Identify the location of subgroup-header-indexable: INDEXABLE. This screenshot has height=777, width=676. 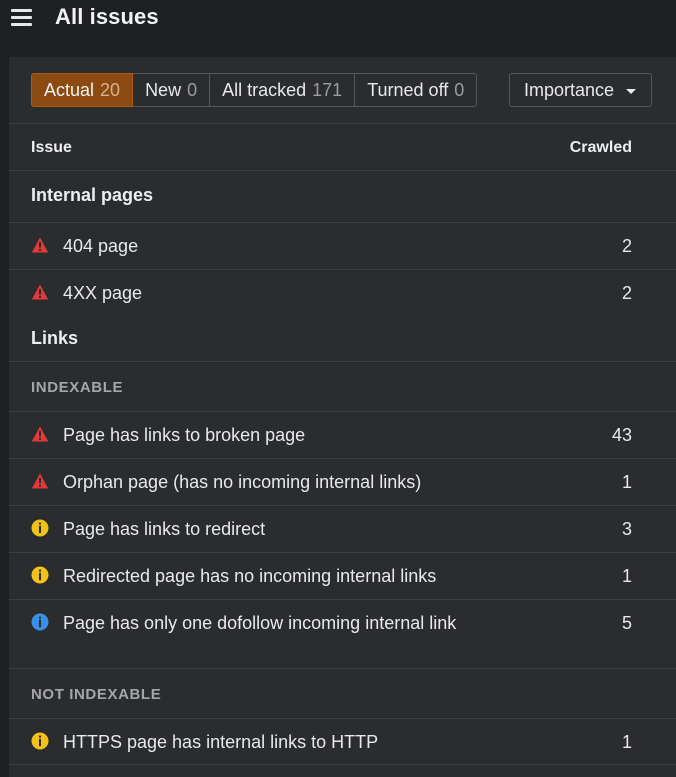
(342, 386).